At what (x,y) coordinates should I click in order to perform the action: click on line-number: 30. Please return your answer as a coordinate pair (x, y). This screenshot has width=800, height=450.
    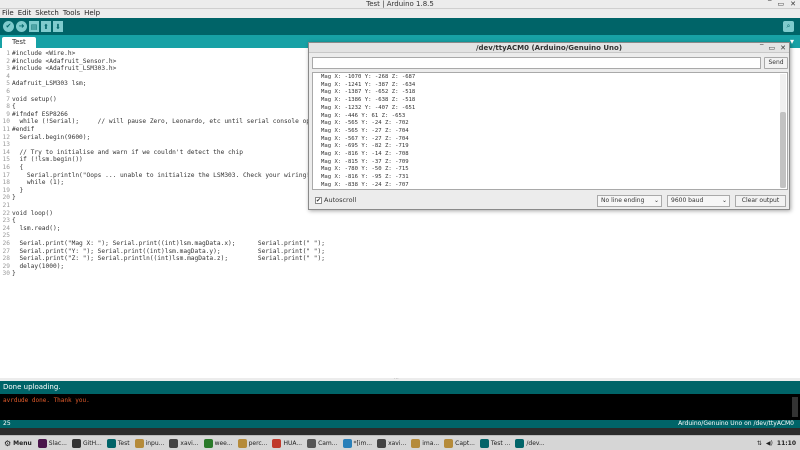
    Looking at the image, I should click on (6, 274).